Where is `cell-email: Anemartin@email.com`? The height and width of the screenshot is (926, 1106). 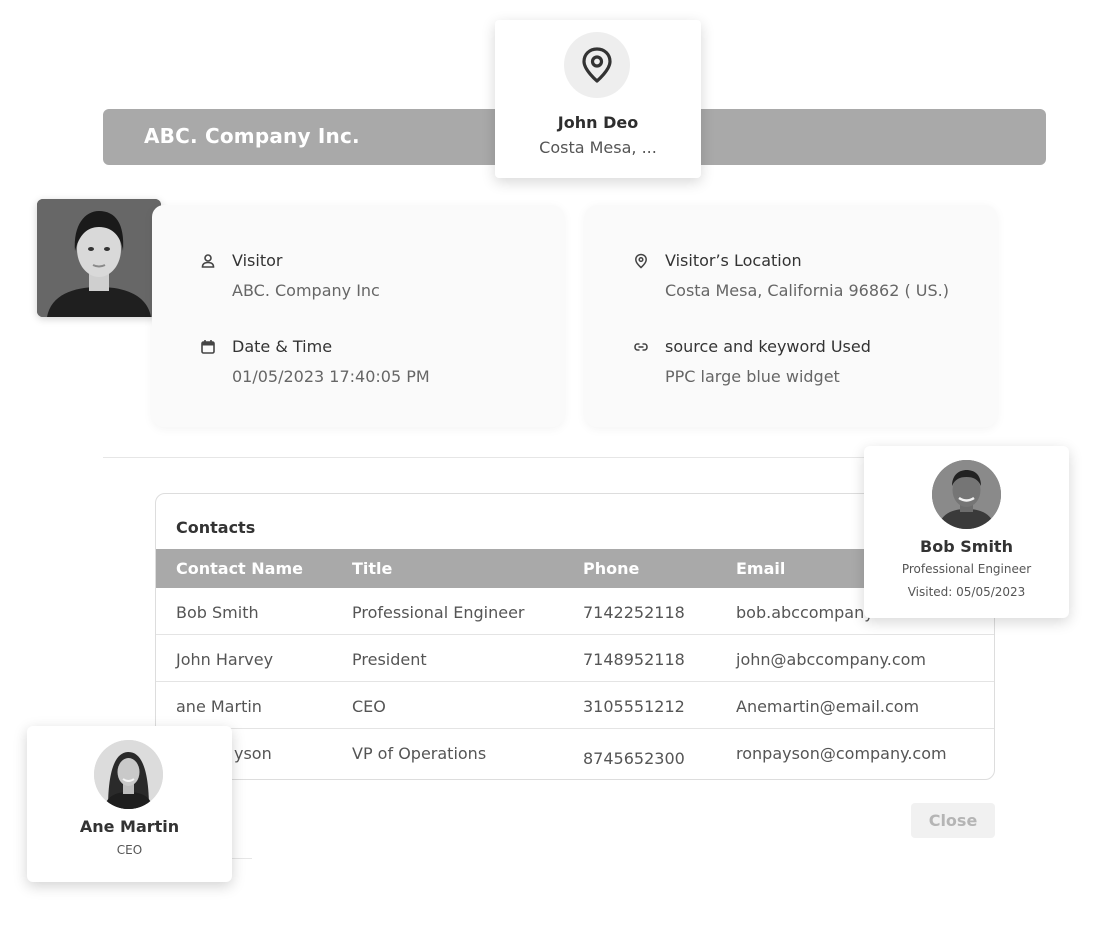 cell-email: Anemartin@email.com is located at coordinates (827, 706).